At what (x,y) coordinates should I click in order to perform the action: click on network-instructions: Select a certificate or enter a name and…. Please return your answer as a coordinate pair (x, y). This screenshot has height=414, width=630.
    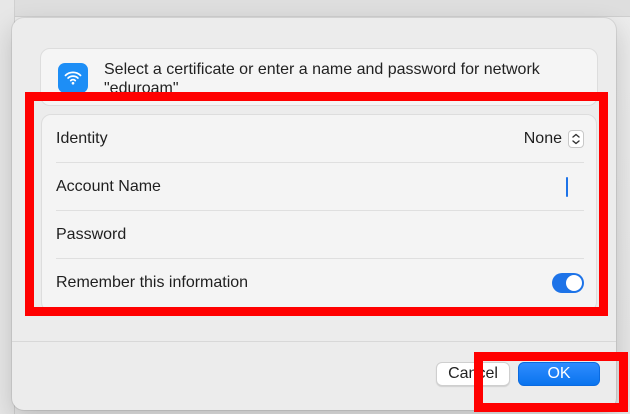
    Looking at the image, I should click on (322, 79).